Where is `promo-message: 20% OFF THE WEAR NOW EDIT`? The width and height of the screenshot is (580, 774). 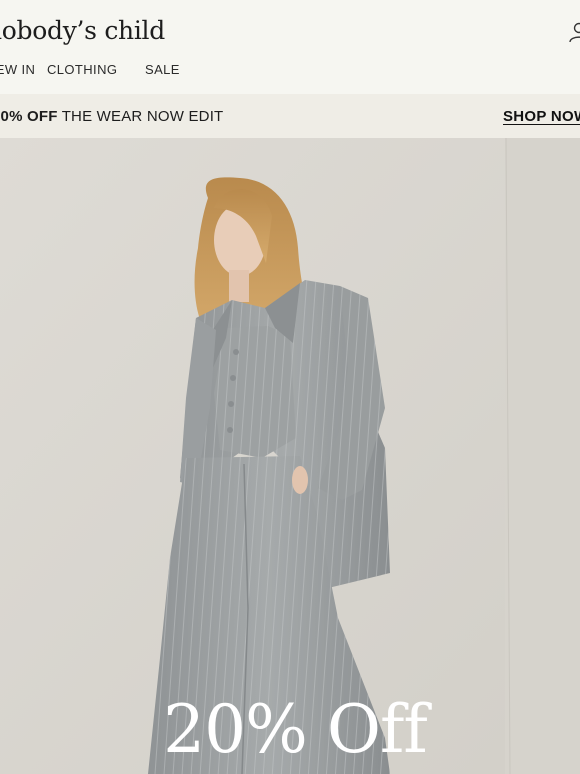 promo-message: 20% OFF THE WEAR NOW EDIT is located at coordinates (111, 116).